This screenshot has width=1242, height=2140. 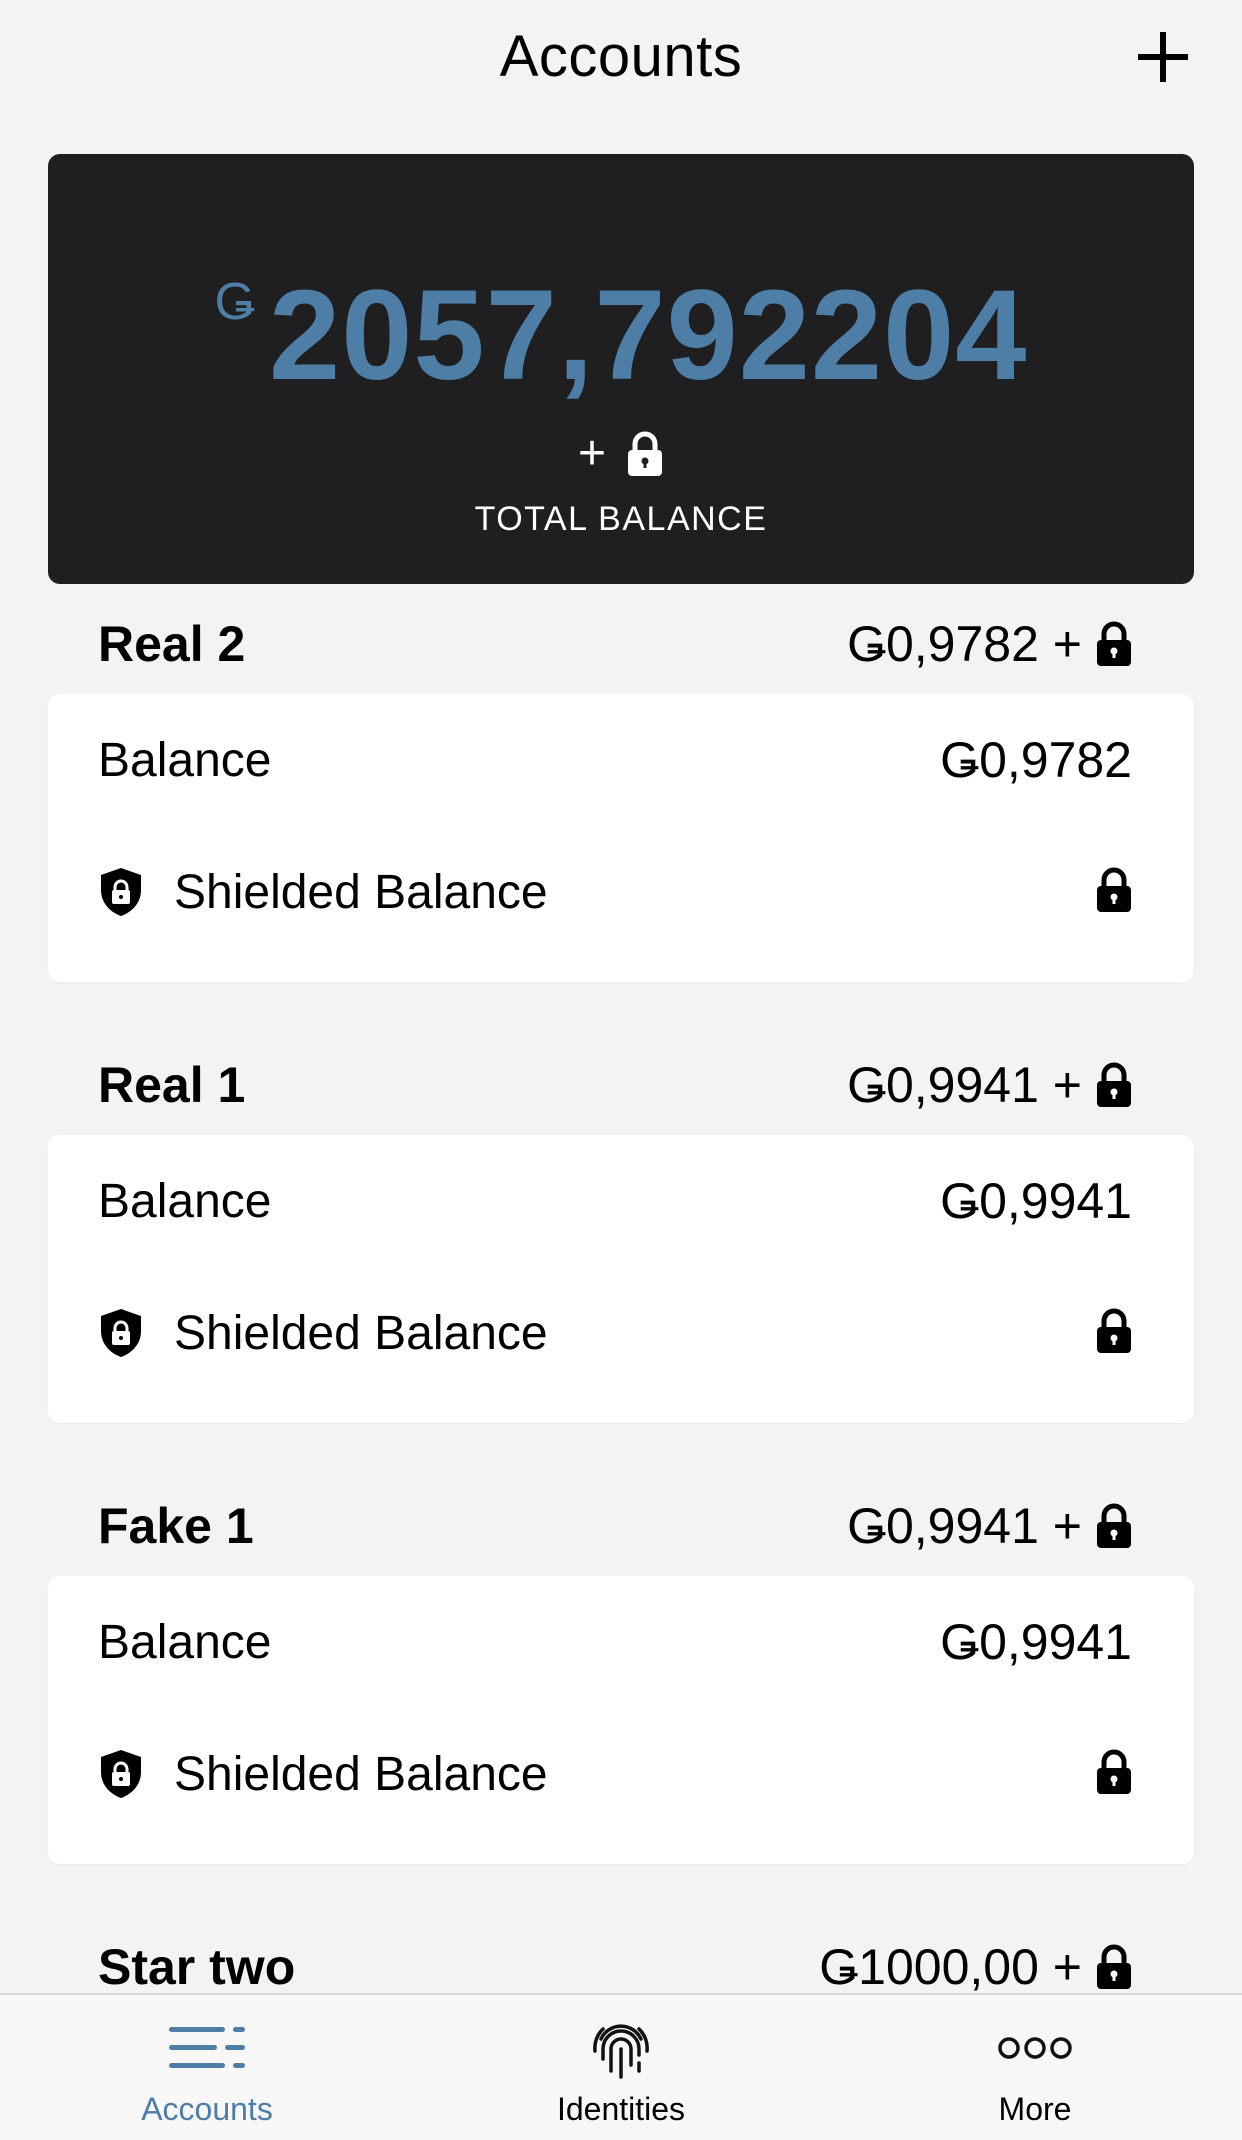 I want to click on tab-accounts: Accounts, so click(x=207, y=2067).